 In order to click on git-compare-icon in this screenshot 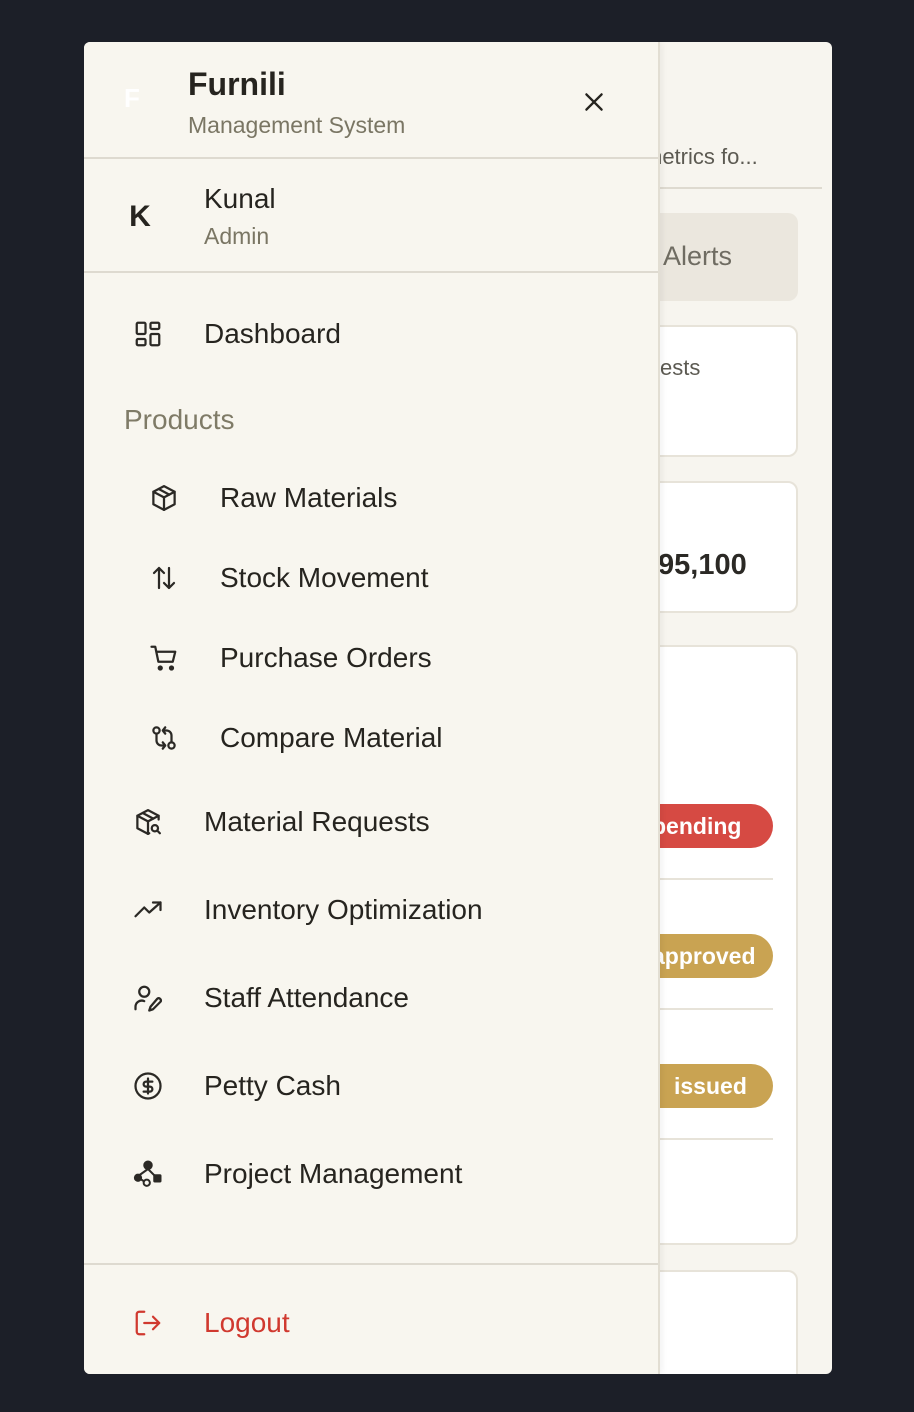, I will do `click(164, 738)`.